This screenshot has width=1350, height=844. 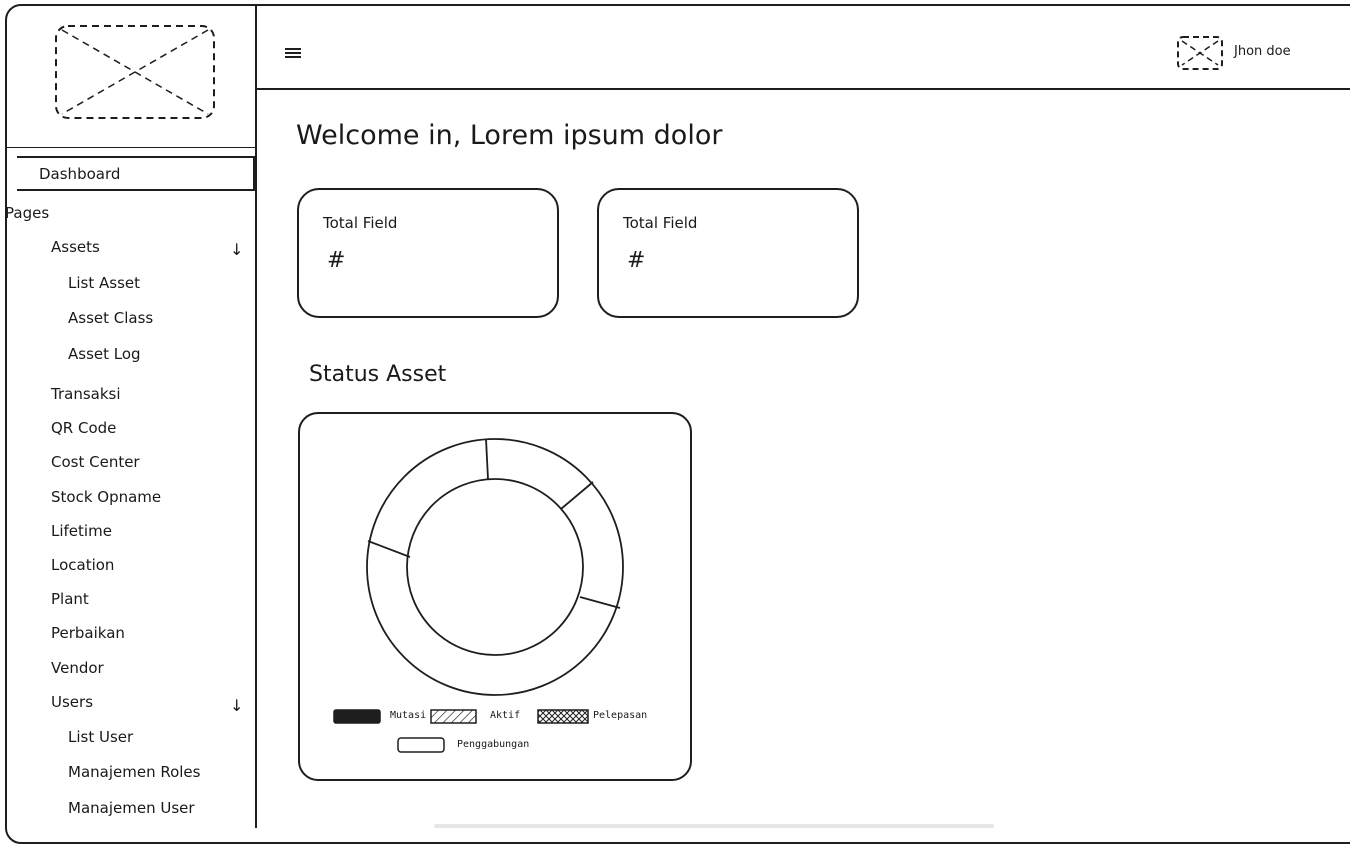 I want to click on sidebar-item-qr-code: QR Code, so click(x=83, y=428).